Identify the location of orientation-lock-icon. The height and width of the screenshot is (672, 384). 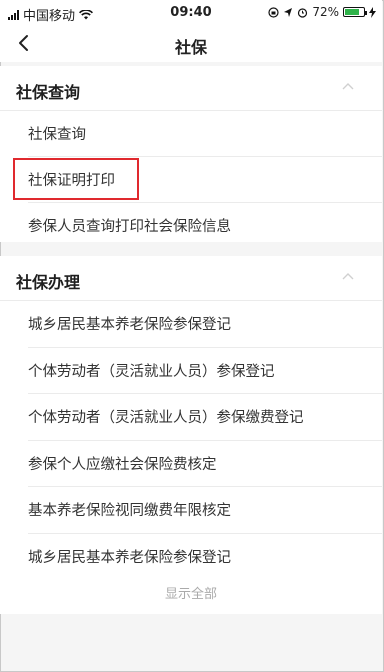
(273, 12).